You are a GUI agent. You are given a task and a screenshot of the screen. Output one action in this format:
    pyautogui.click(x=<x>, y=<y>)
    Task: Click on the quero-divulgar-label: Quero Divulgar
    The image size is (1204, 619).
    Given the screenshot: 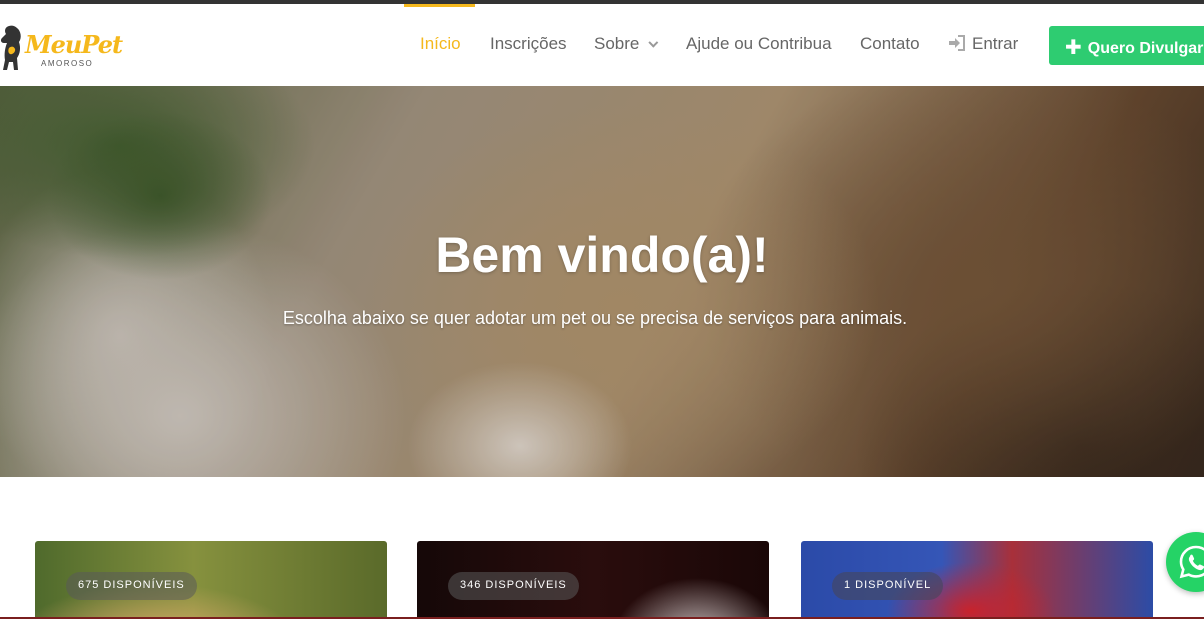 What is the action you would take?
    pyautogui.click(x=1145, y=48)
    